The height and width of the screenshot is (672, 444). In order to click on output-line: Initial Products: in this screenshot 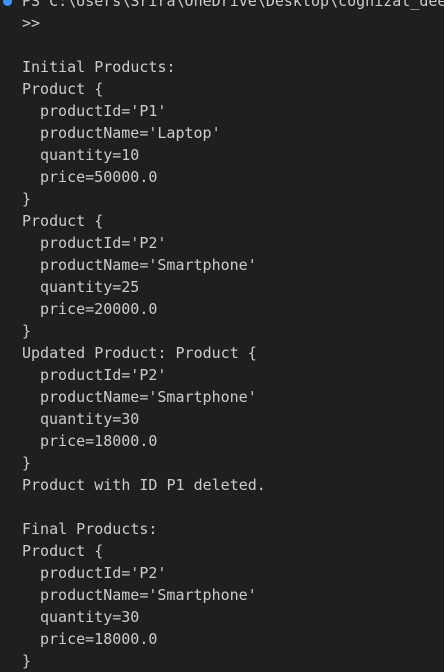, I will do `click(99, 67)`.